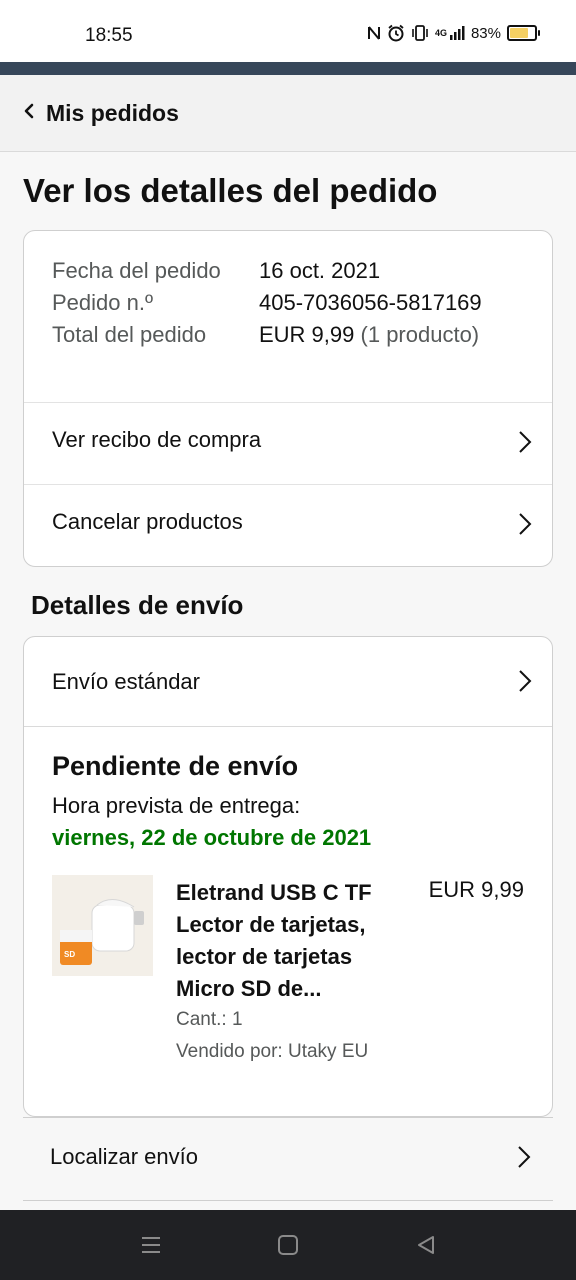 The height and width of the screenshot is (1280, 576). What do you see at coordinates (440, 33) in the screenshot?
I see `network-type: 4G` at bounding box center [440, 33].